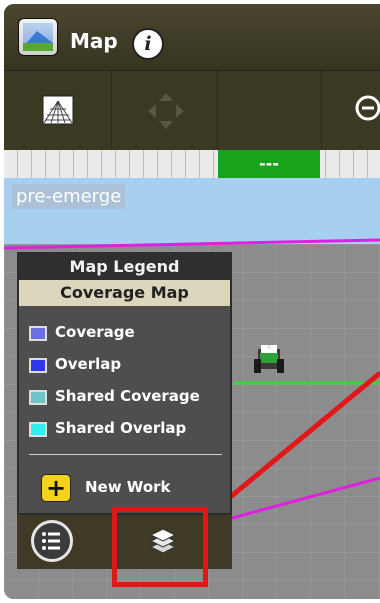 Image resolution: width=380 pixels, height=603 pixels. I want to click on zoom-out-button, so click(351, 111).